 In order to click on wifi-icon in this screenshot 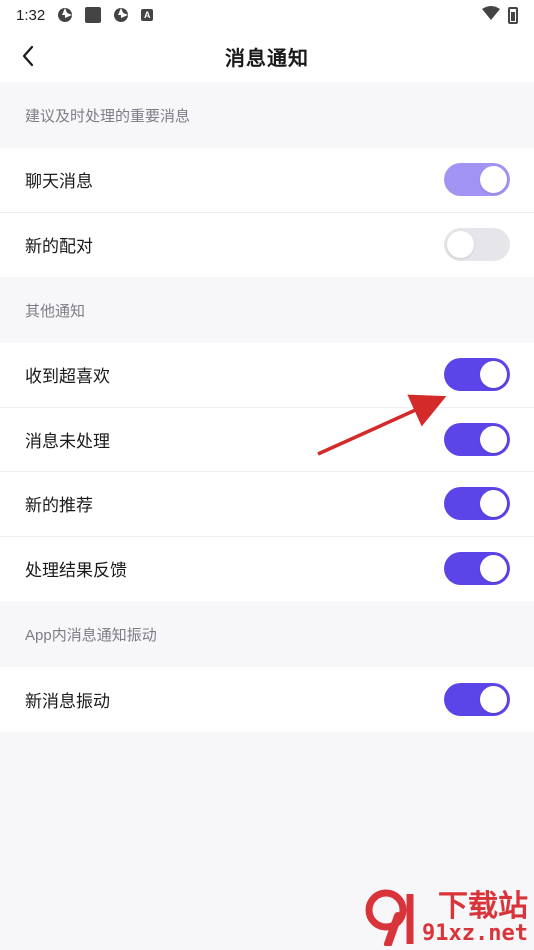, I will do `click(491, 15)`.